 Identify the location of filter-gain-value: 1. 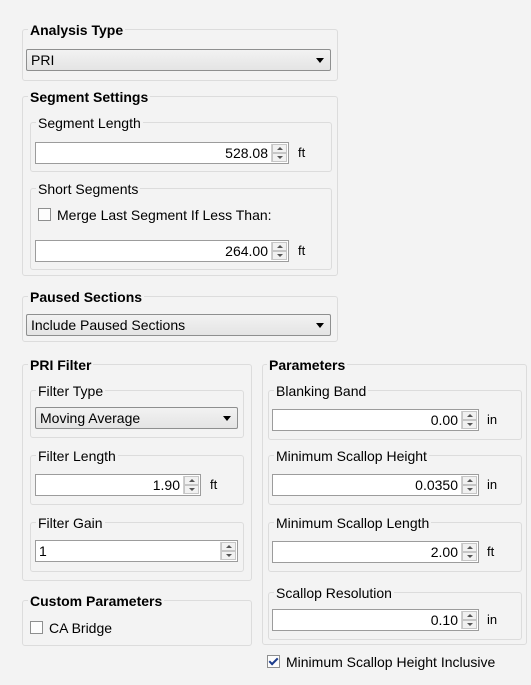
(43, 551).